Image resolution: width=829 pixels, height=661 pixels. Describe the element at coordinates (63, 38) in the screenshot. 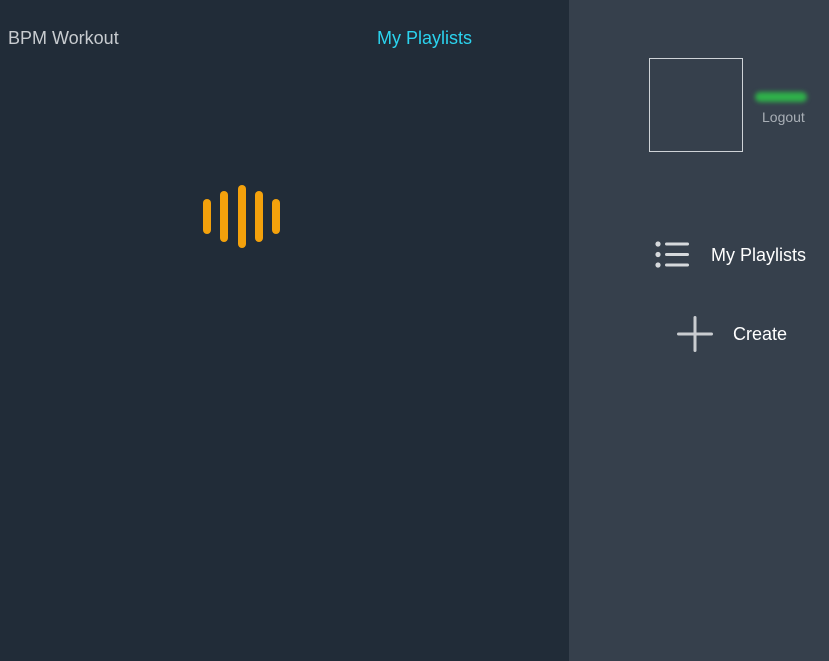

I see `app-brand: BPM Workout` at that location.